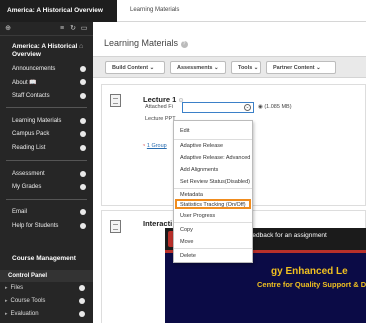 This screenshot has height=323, width=366. What do you see at coordinates (159, 107) in the screenshot?
I see `attached-files-label: Attached Fi` at bounding box center [159, 107].